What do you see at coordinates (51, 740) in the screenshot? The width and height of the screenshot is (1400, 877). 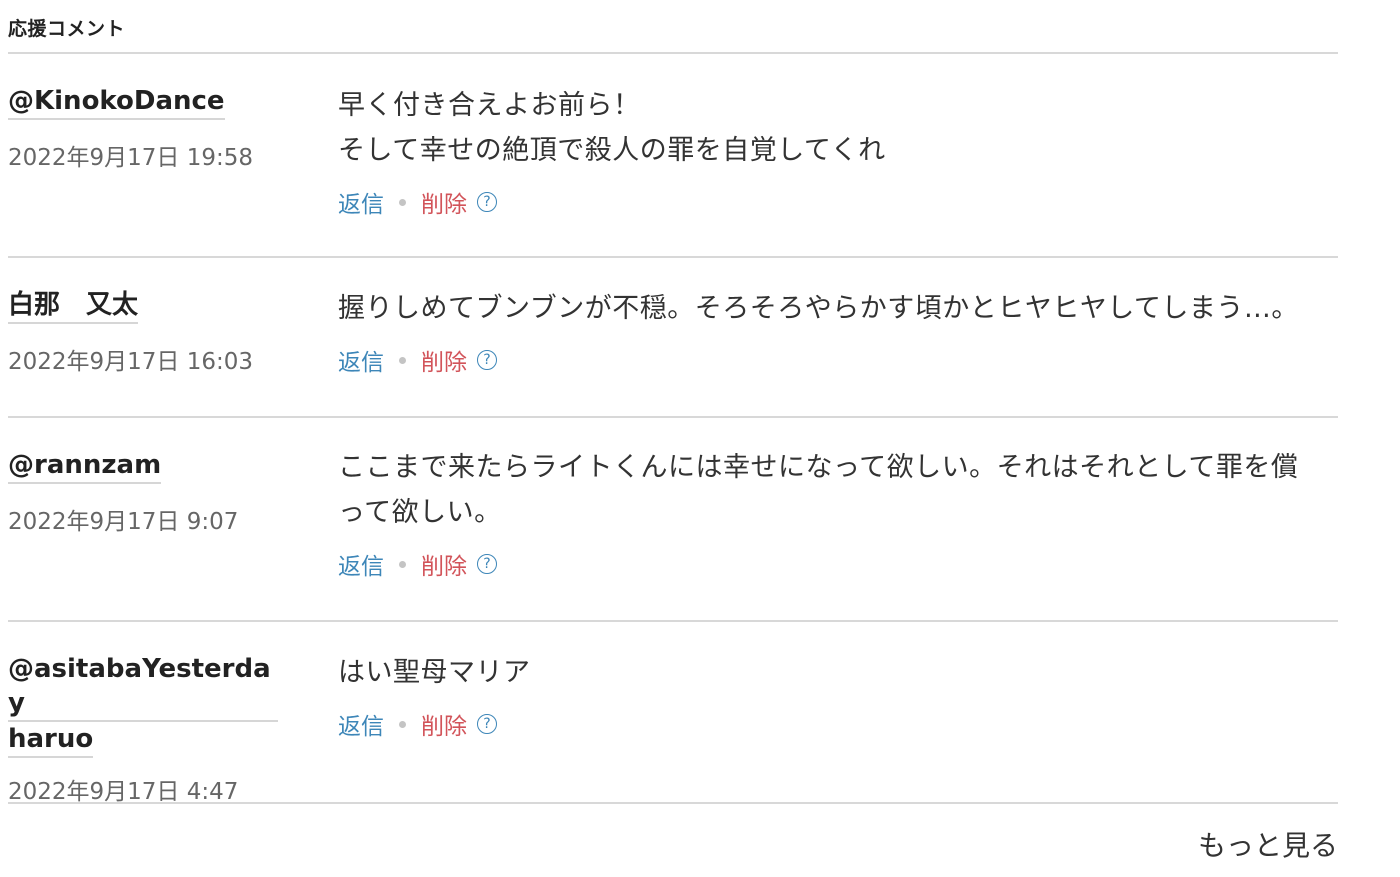 I see `comment-author-link-cont: haruo` at bounding box center [51, 740].